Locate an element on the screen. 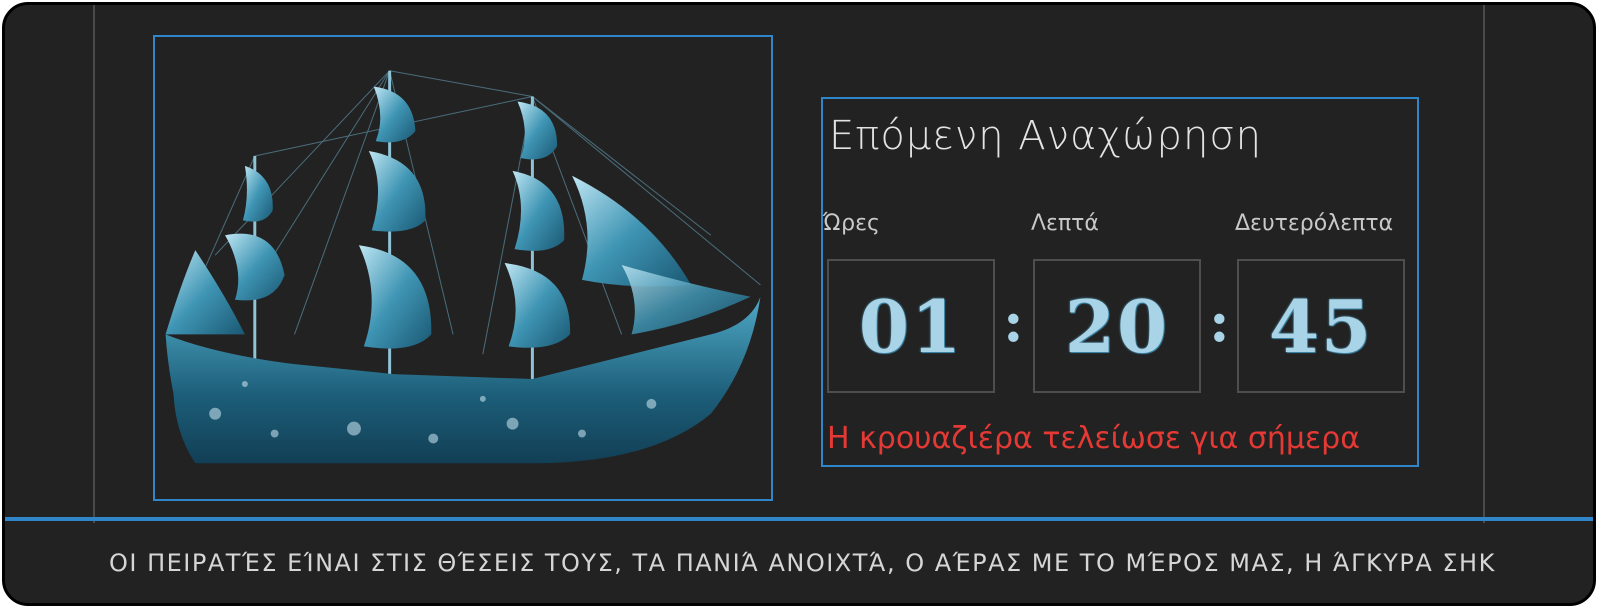 The image size is (1600, 610). right-divider is located at coordinates (1484, 264).